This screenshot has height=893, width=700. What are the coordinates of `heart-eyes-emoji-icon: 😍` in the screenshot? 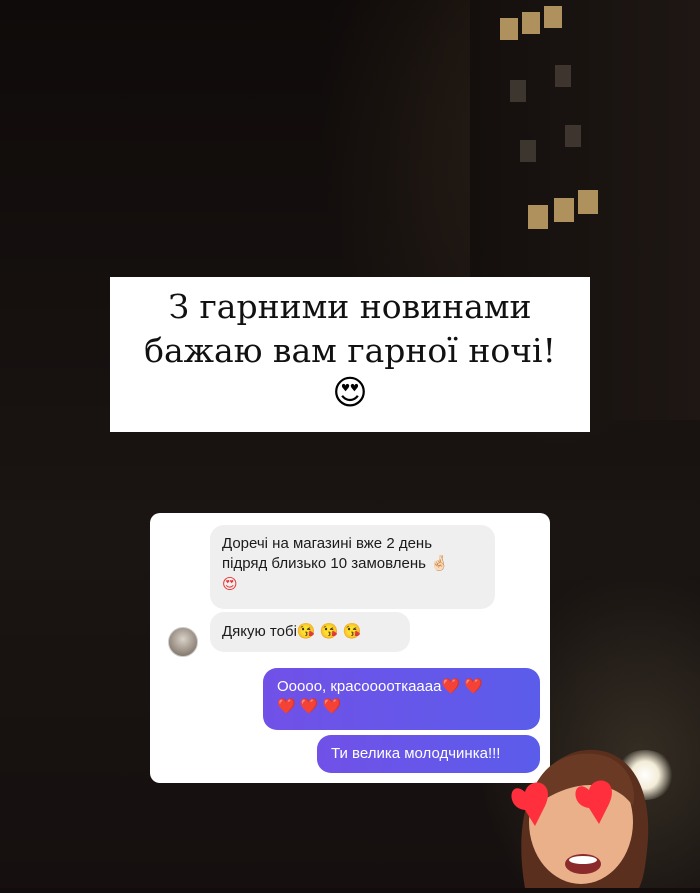 It's located at (350, 393).